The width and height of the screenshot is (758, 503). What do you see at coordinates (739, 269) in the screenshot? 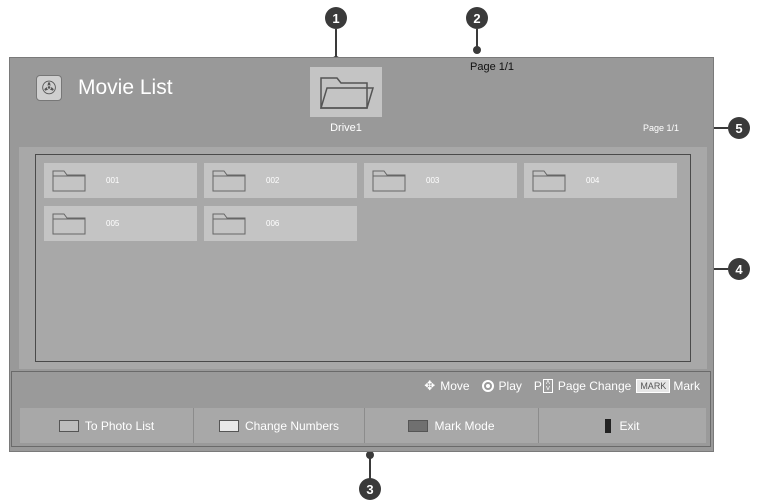
I see `callout-4: 4` at bounding box center [739, 269].